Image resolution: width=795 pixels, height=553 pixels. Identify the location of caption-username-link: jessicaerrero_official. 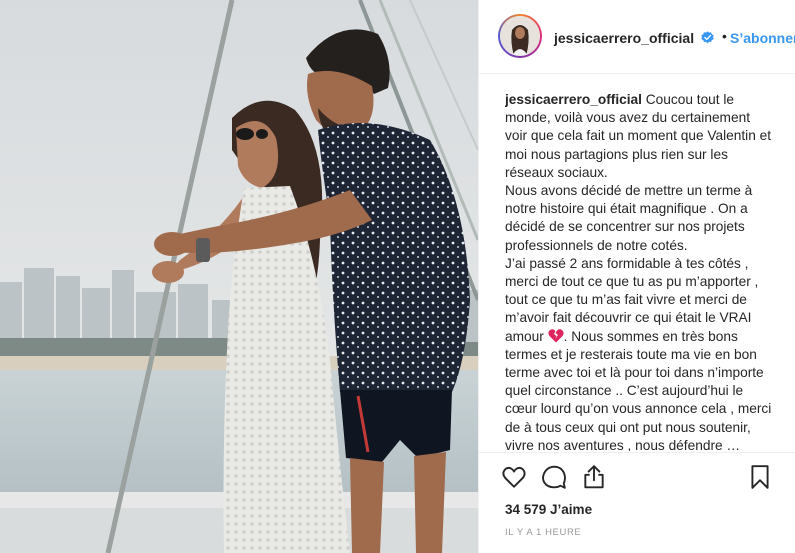
(573, 99).